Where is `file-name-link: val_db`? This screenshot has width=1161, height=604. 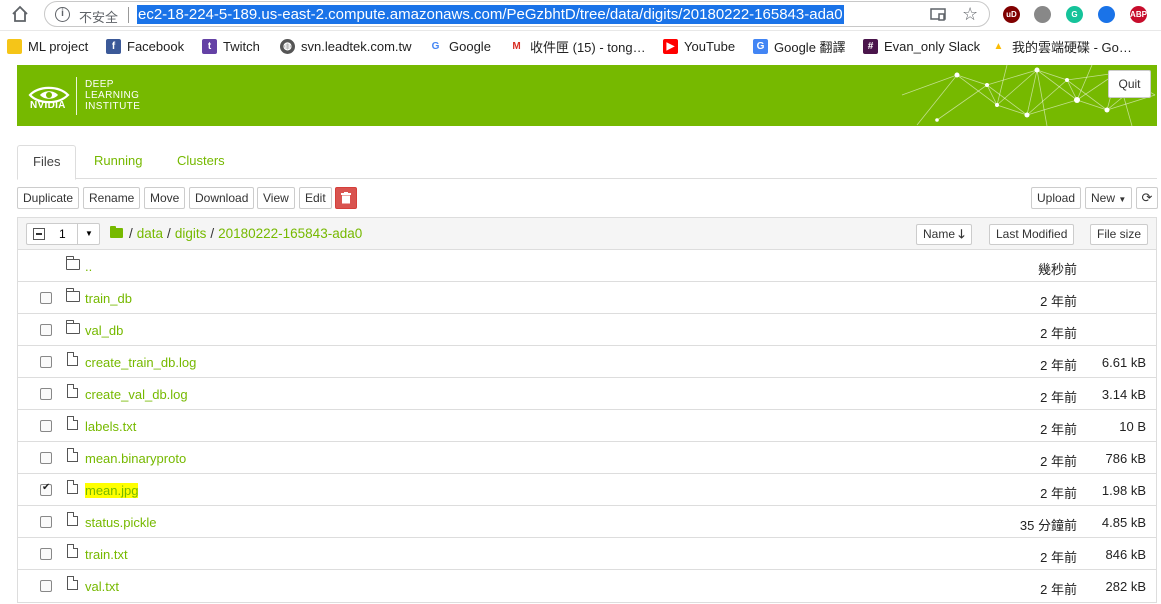
file-name-link: val_db is located at coordinates (104, 330).